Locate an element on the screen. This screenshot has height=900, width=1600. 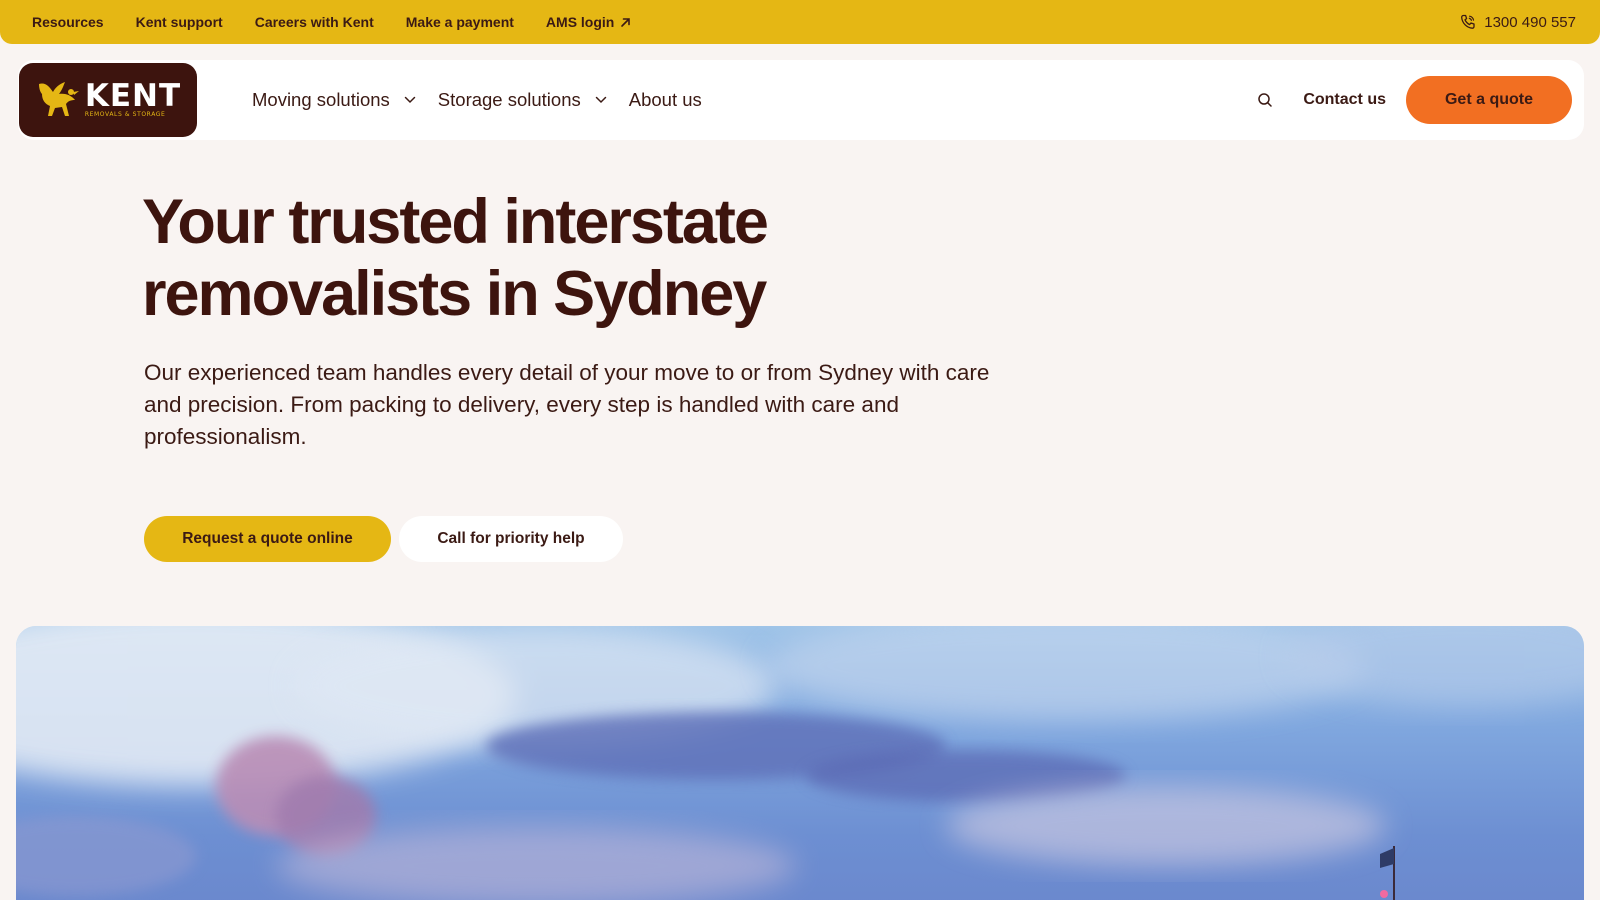
make-payment-link: Make a payment is located at coordinates (460, 22).